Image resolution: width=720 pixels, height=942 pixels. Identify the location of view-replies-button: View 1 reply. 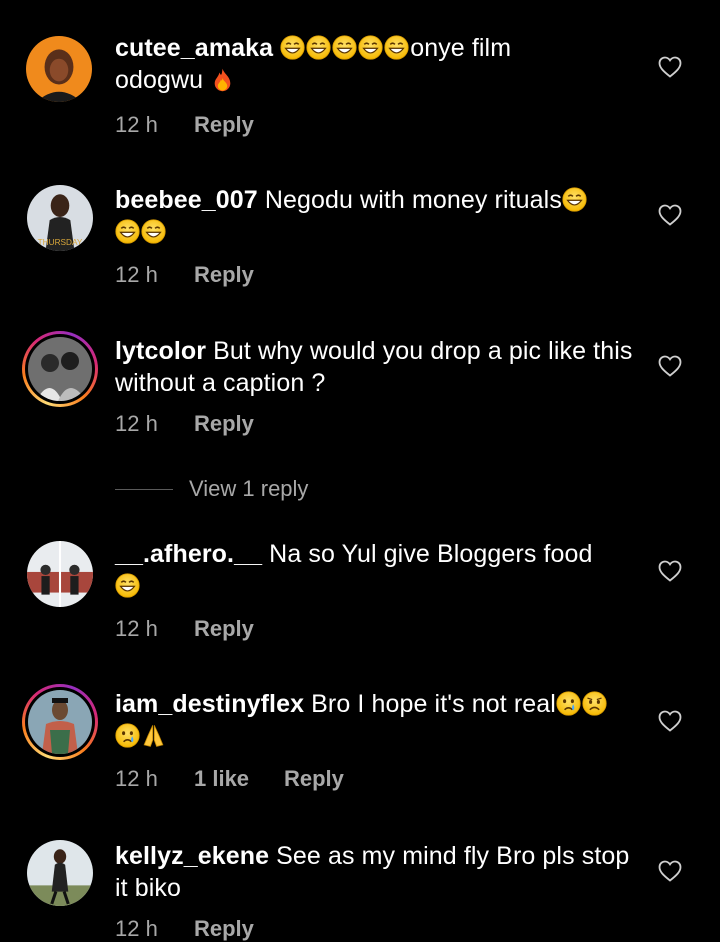
(211, 489).